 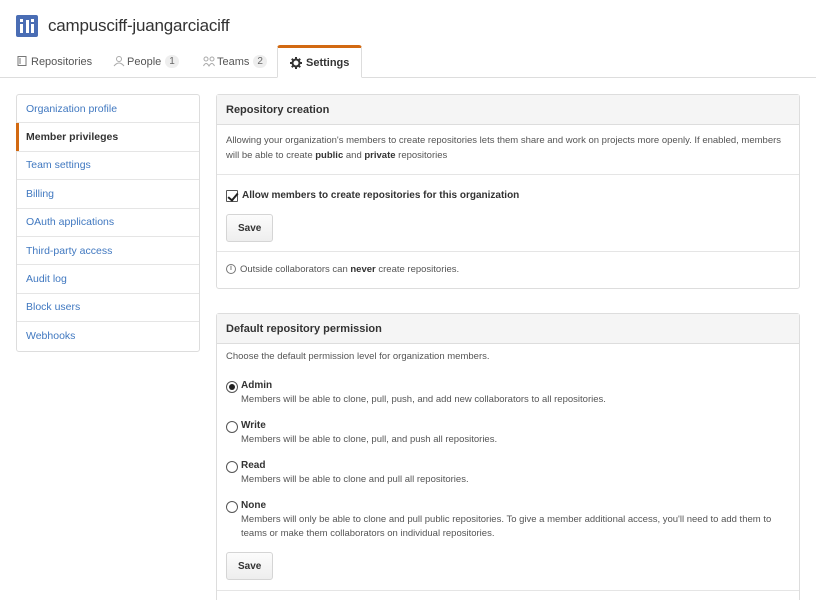 What do you see at coordinates (296, 62) in the screenshot?
I see `gear-icon` at bounding box center [296, 62].